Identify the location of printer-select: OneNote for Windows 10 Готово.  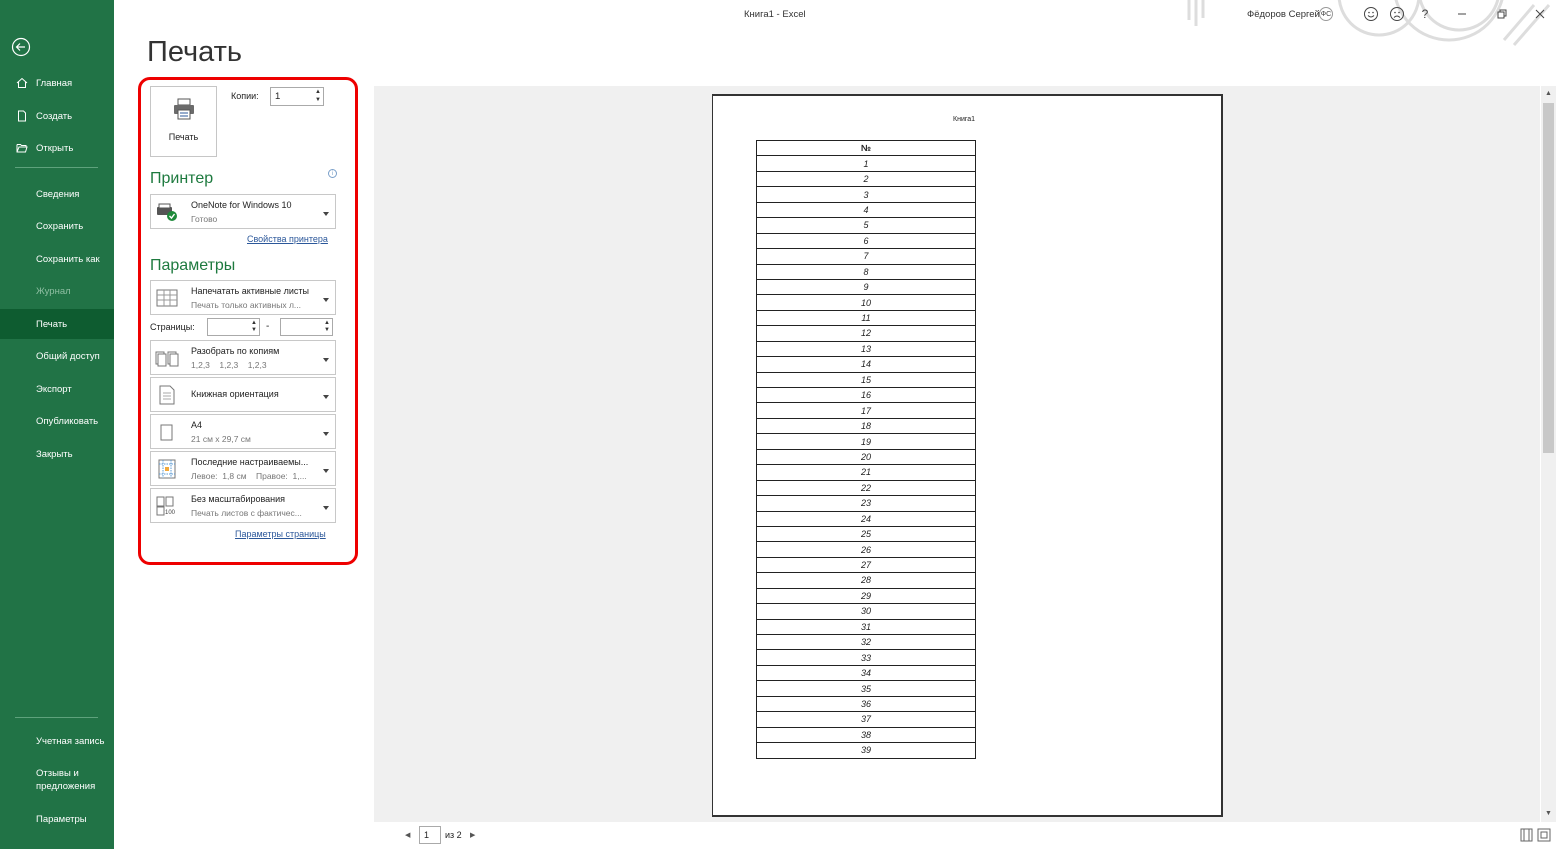
(243, 211).